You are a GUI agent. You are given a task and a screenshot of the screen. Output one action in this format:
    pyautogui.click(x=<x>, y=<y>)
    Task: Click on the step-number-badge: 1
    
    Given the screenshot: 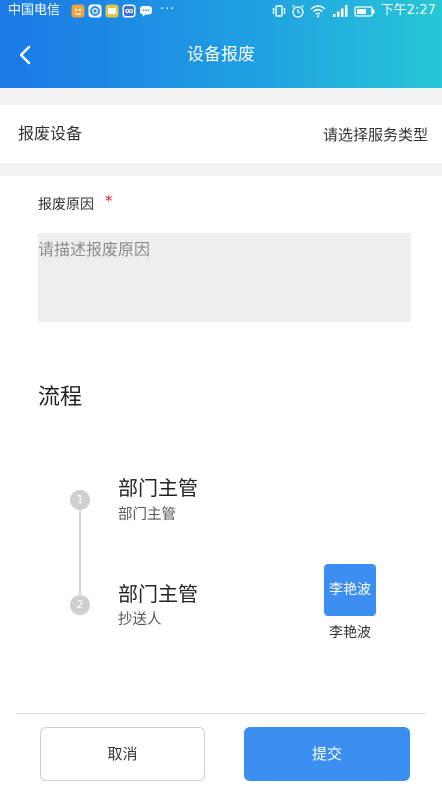 What is the action you would take?
    pyautogui.click(x=80, y=500)
    